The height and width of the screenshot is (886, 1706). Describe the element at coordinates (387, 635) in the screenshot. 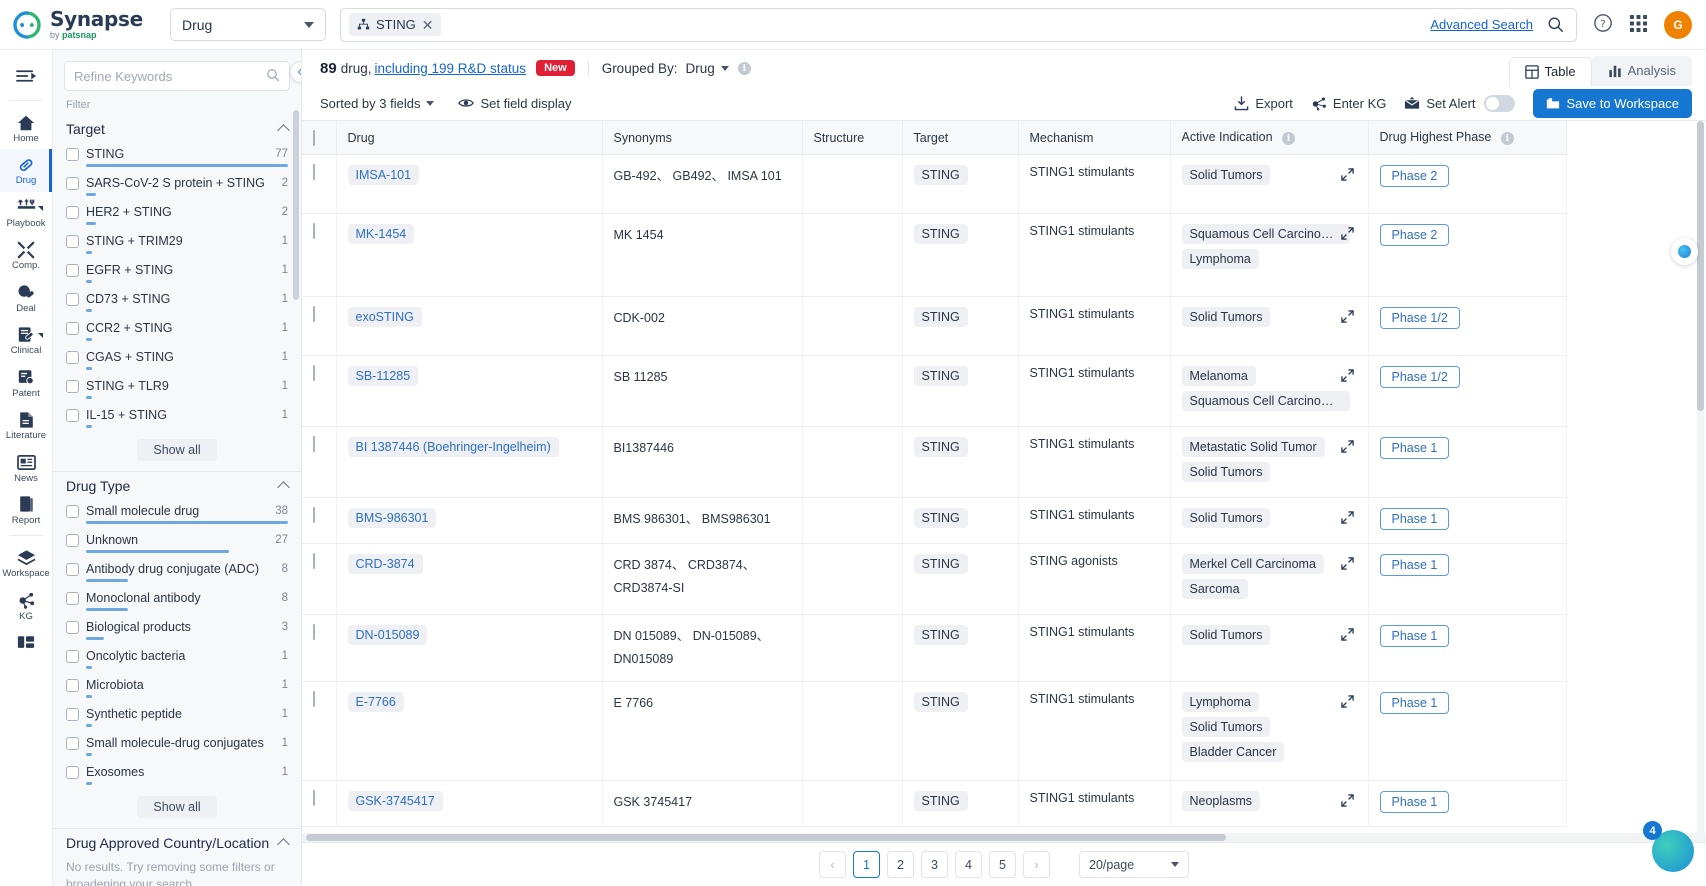

I see `drug-link: DN-015089` at that location.